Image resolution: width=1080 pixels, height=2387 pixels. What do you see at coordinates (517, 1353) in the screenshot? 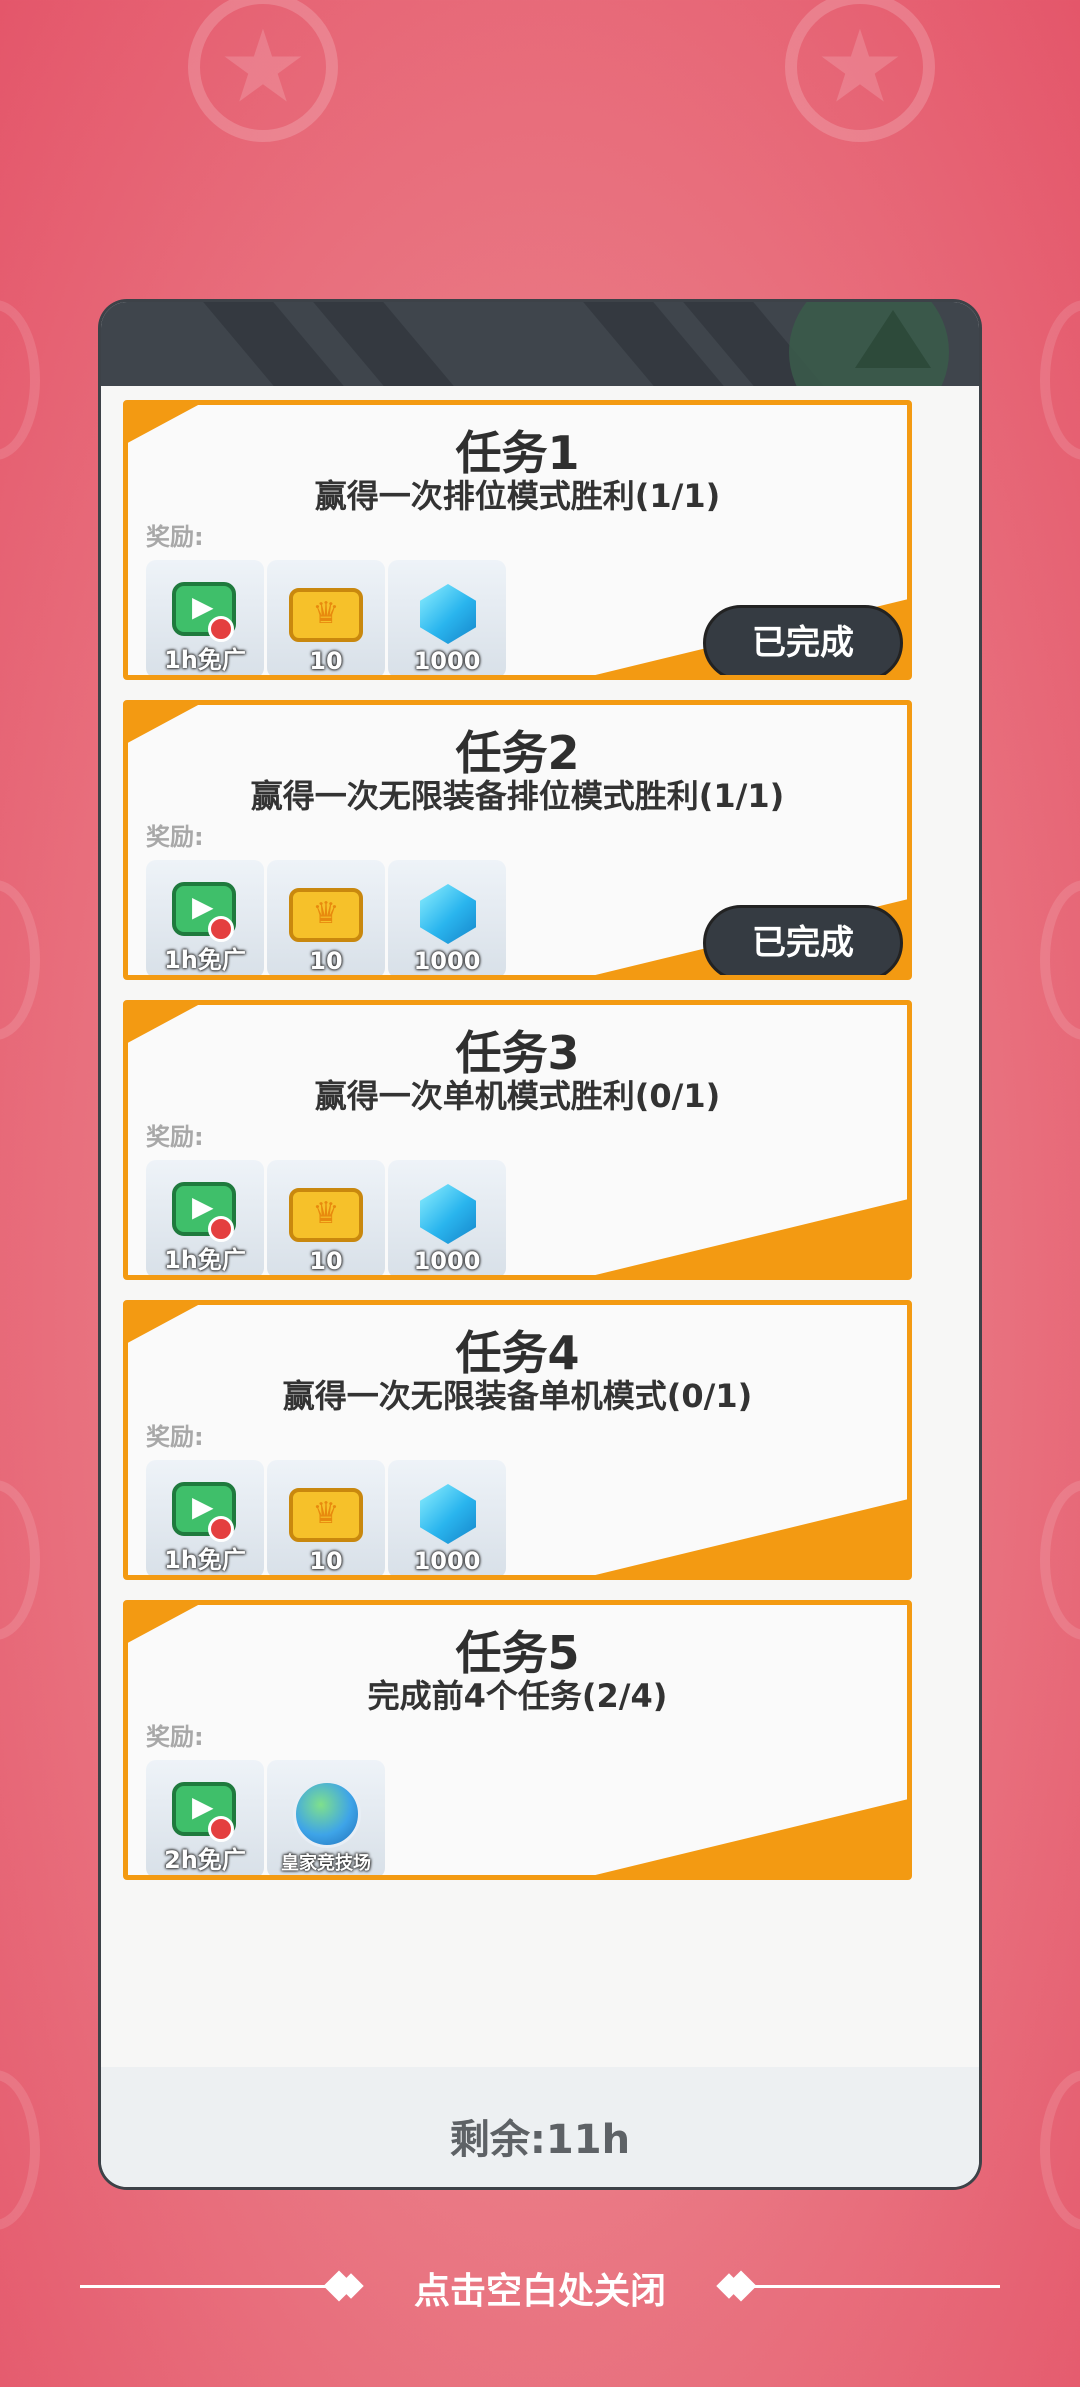
I see `task-title: 任务4` at bounding box center [517, 1353].